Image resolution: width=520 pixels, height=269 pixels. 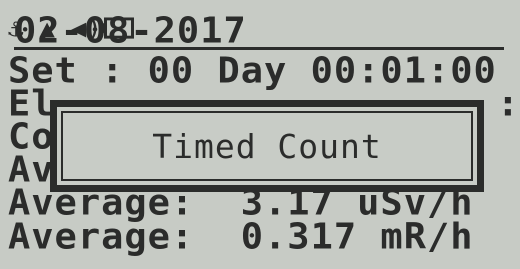 I want to click on battery-icon, so click(x=116, y=28).